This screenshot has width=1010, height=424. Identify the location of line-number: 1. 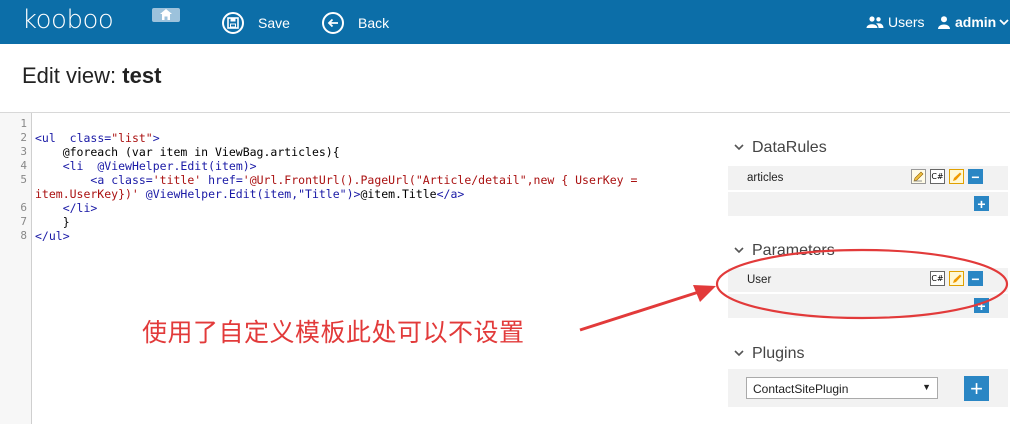
(23, 123).